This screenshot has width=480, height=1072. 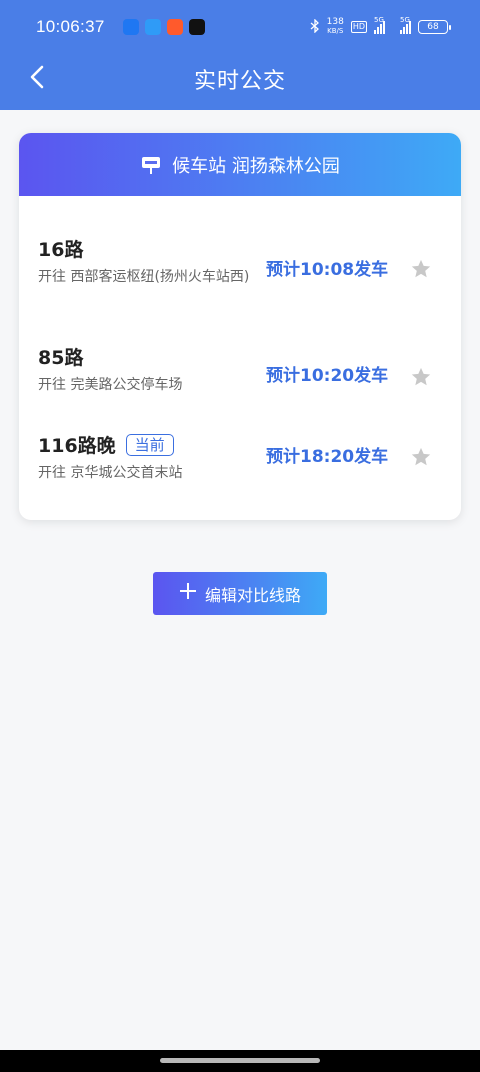 I want to click on notification-app-icons, so click(x=163, y=27).